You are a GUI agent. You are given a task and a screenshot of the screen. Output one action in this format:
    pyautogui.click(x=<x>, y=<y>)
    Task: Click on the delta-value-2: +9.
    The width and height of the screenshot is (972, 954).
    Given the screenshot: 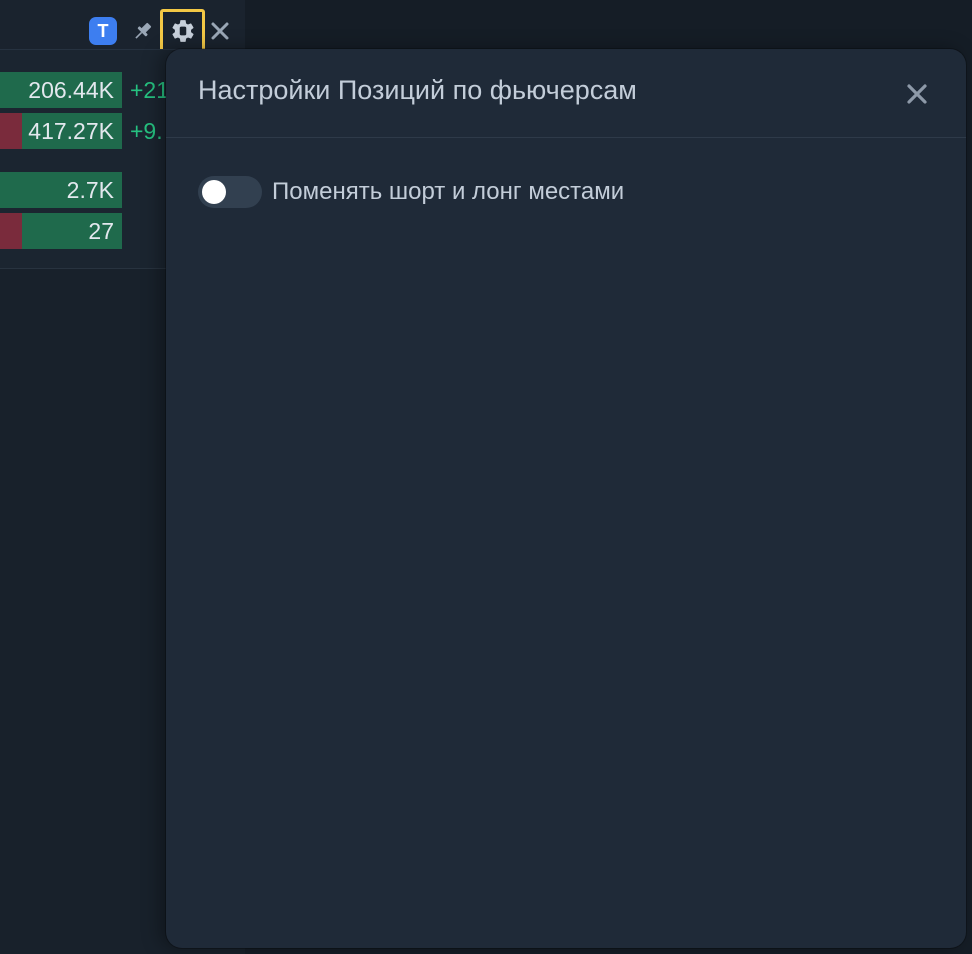 What is the action you would take?
    pyautogui.click(x=146, y=130)
    